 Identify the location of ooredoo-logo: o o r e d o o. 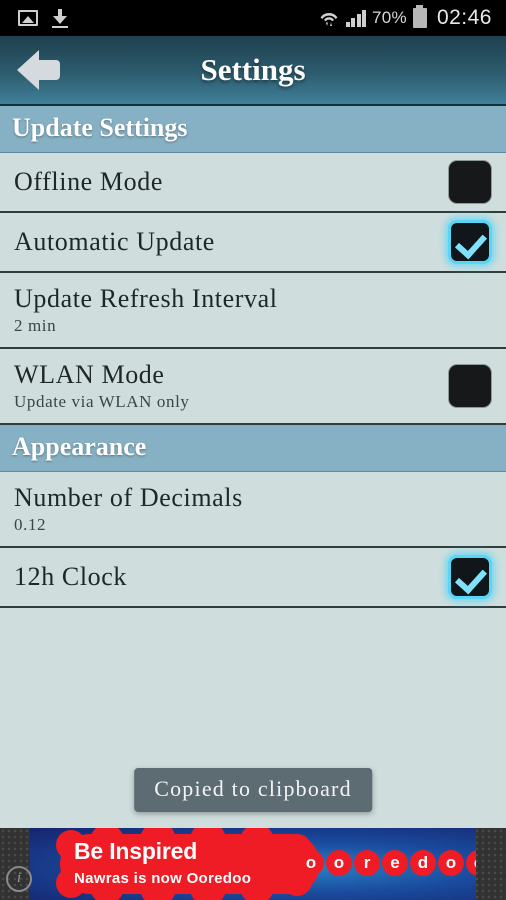
(387, 863).